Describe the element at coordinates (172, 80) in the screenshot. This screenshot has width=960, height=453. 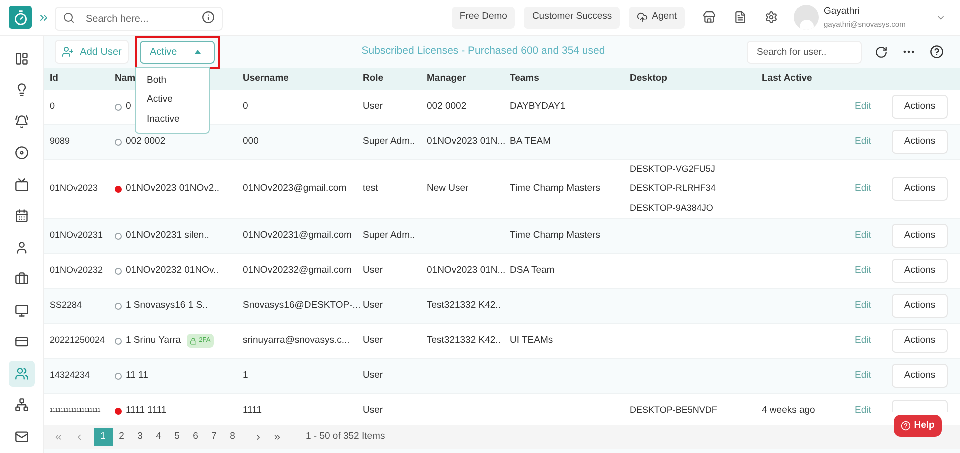
I see `dropdown-option: Both` at that location.